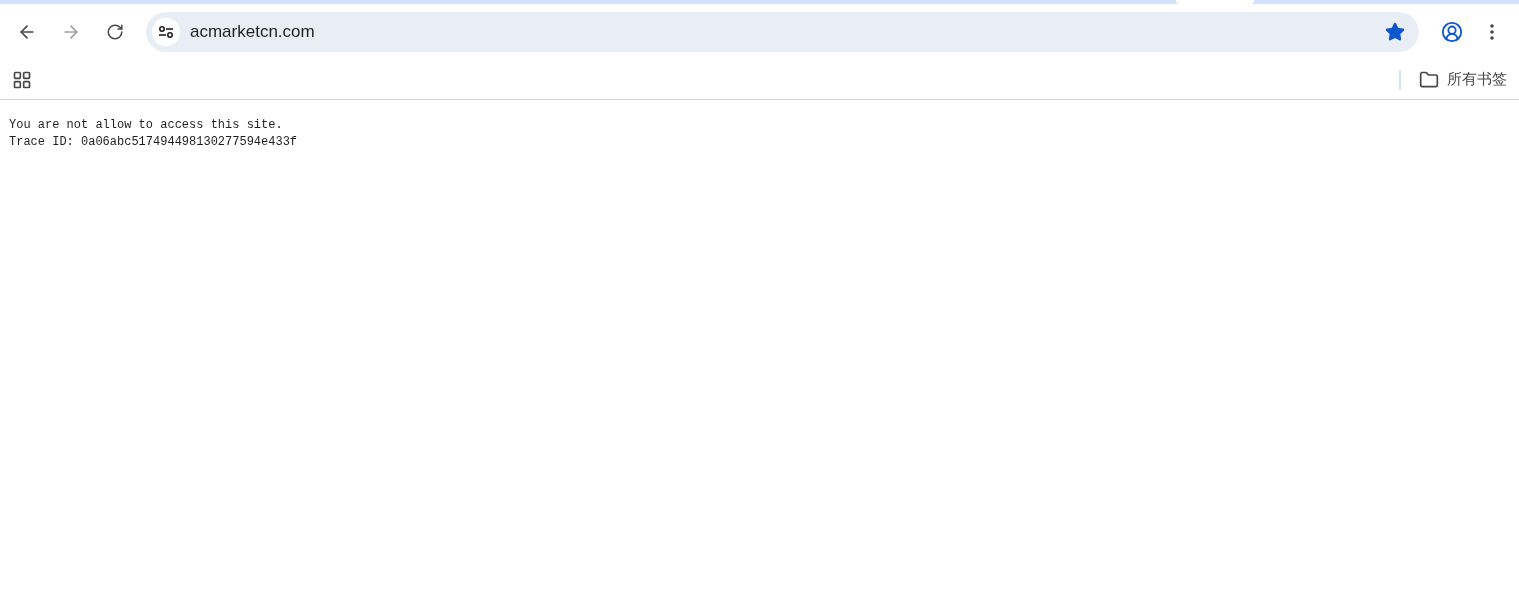 This screenshot has height=600, width=1519. Describe the element at coordinates (253, 32) in the screenshot. I see `url-text: acmarketcn.com` at that location.